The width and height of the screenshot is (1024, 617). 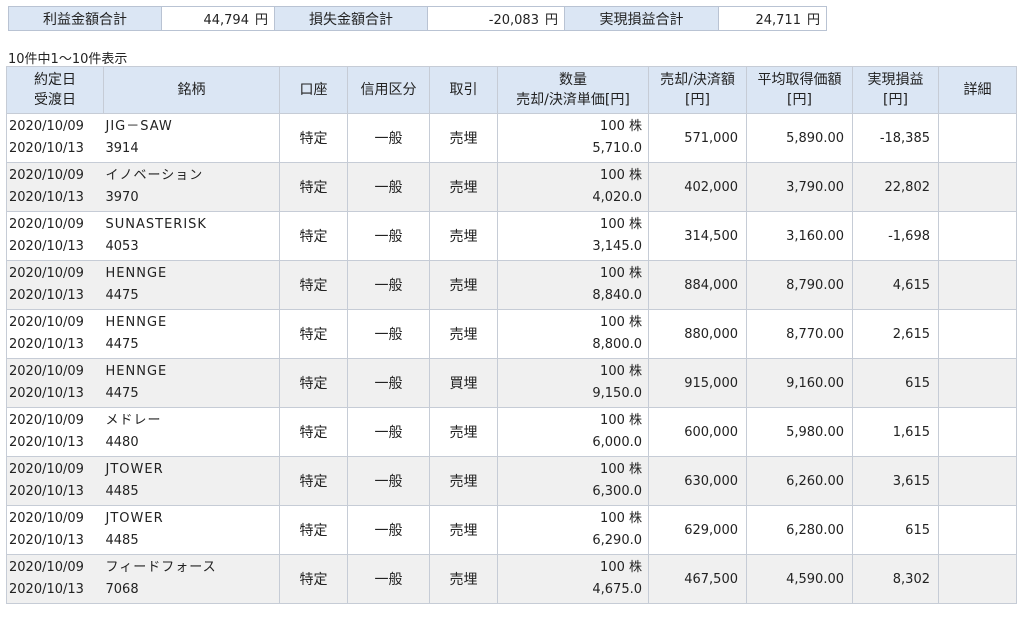 I want to click on row-pl: 4,615, so click(x=895, y=285).